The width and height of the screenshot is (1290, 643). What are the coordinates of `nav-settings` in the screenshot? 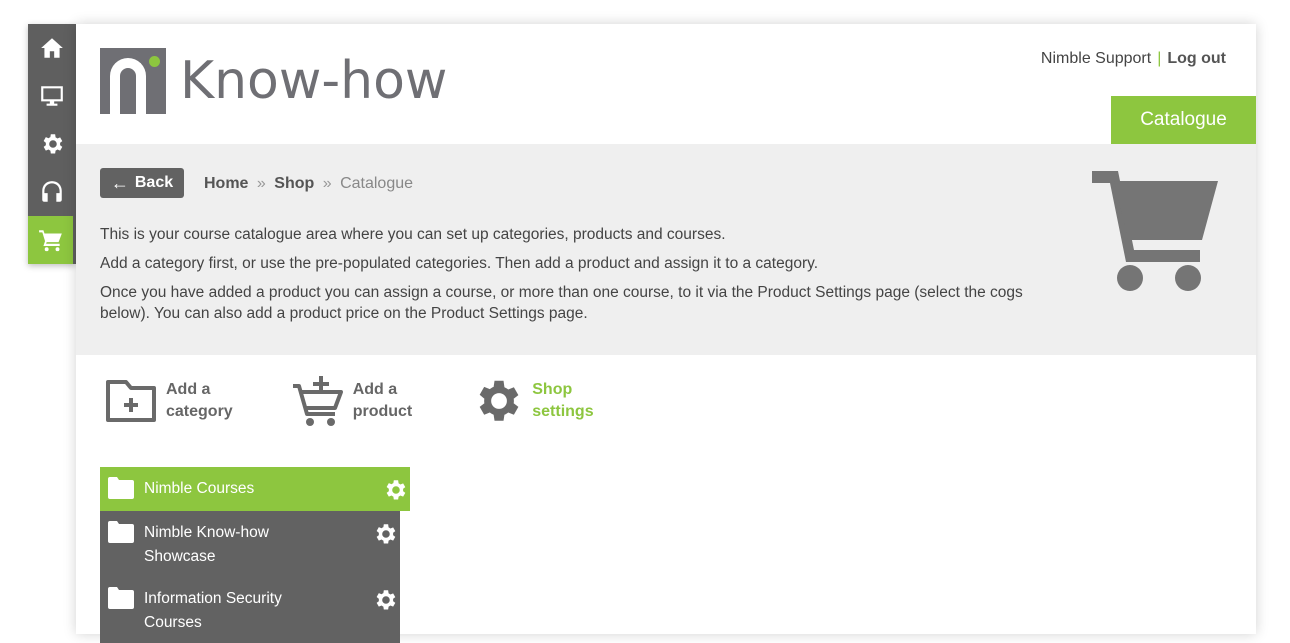 It's located at (52, 144).